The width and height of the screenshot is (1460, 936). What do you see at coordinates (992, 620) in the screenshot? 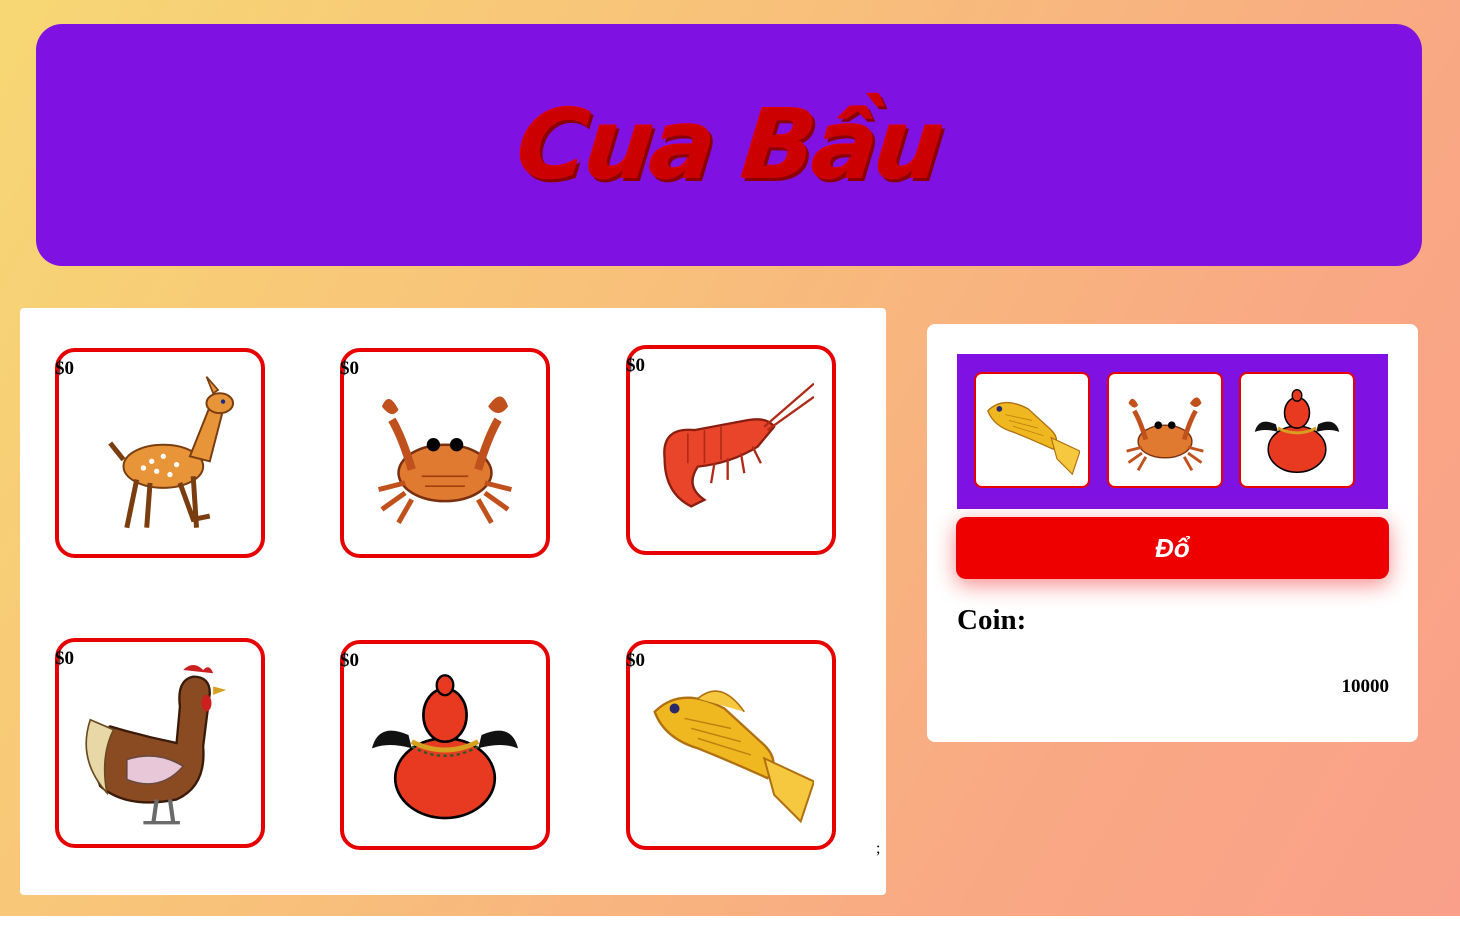
I see `coin-label: Coin:` at bounding box center [992, 620].